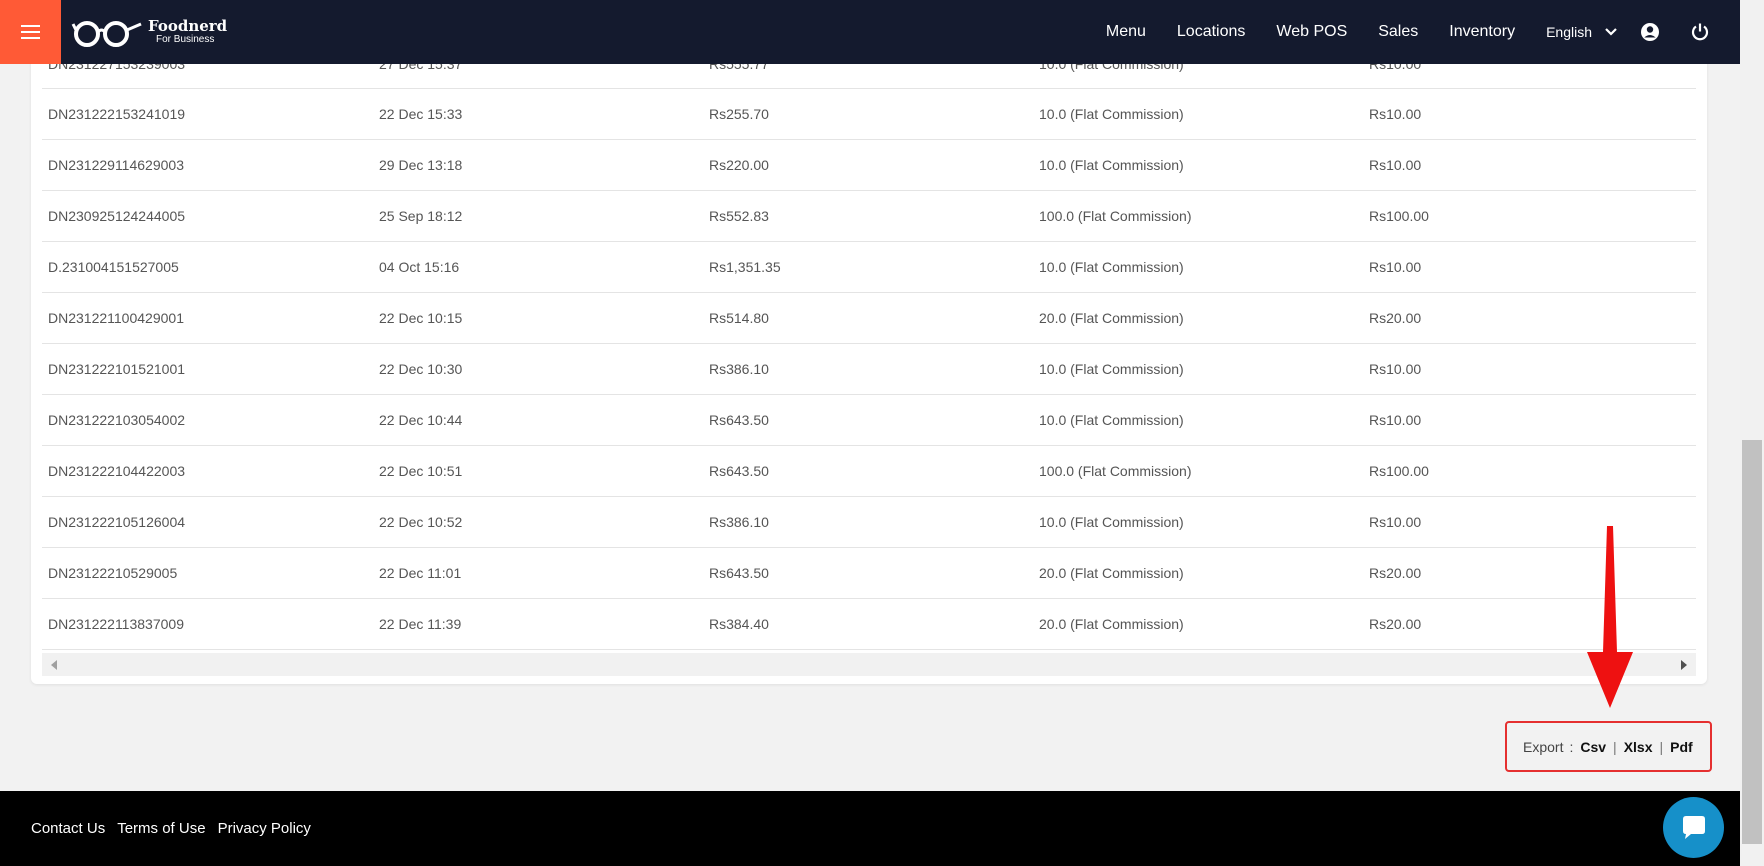 This screenshot has height=866, width=1764. Describe the element at coordinates (739, 165) in the screenshot. I see `amount-cell: Rs220.00` at that location.